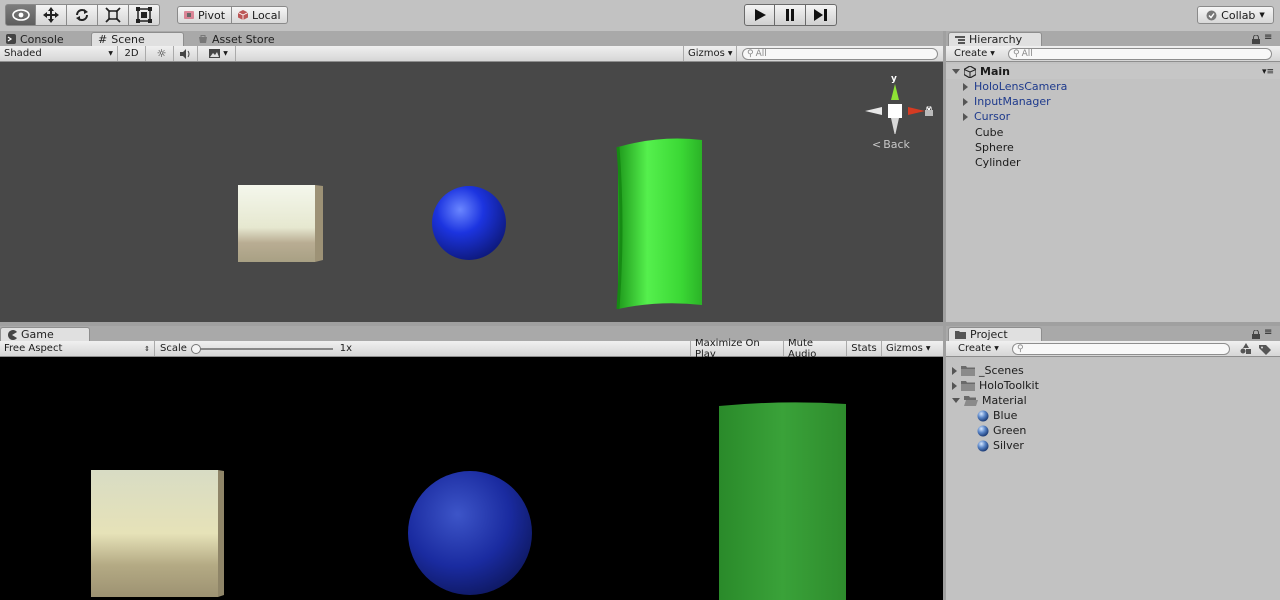 This screenshot has height=600, width=1280. What do you see at coordinates (840, 54) in the screenshot?
I see `scene-search-input: ⚲ All` at bounding box center [840, 54].